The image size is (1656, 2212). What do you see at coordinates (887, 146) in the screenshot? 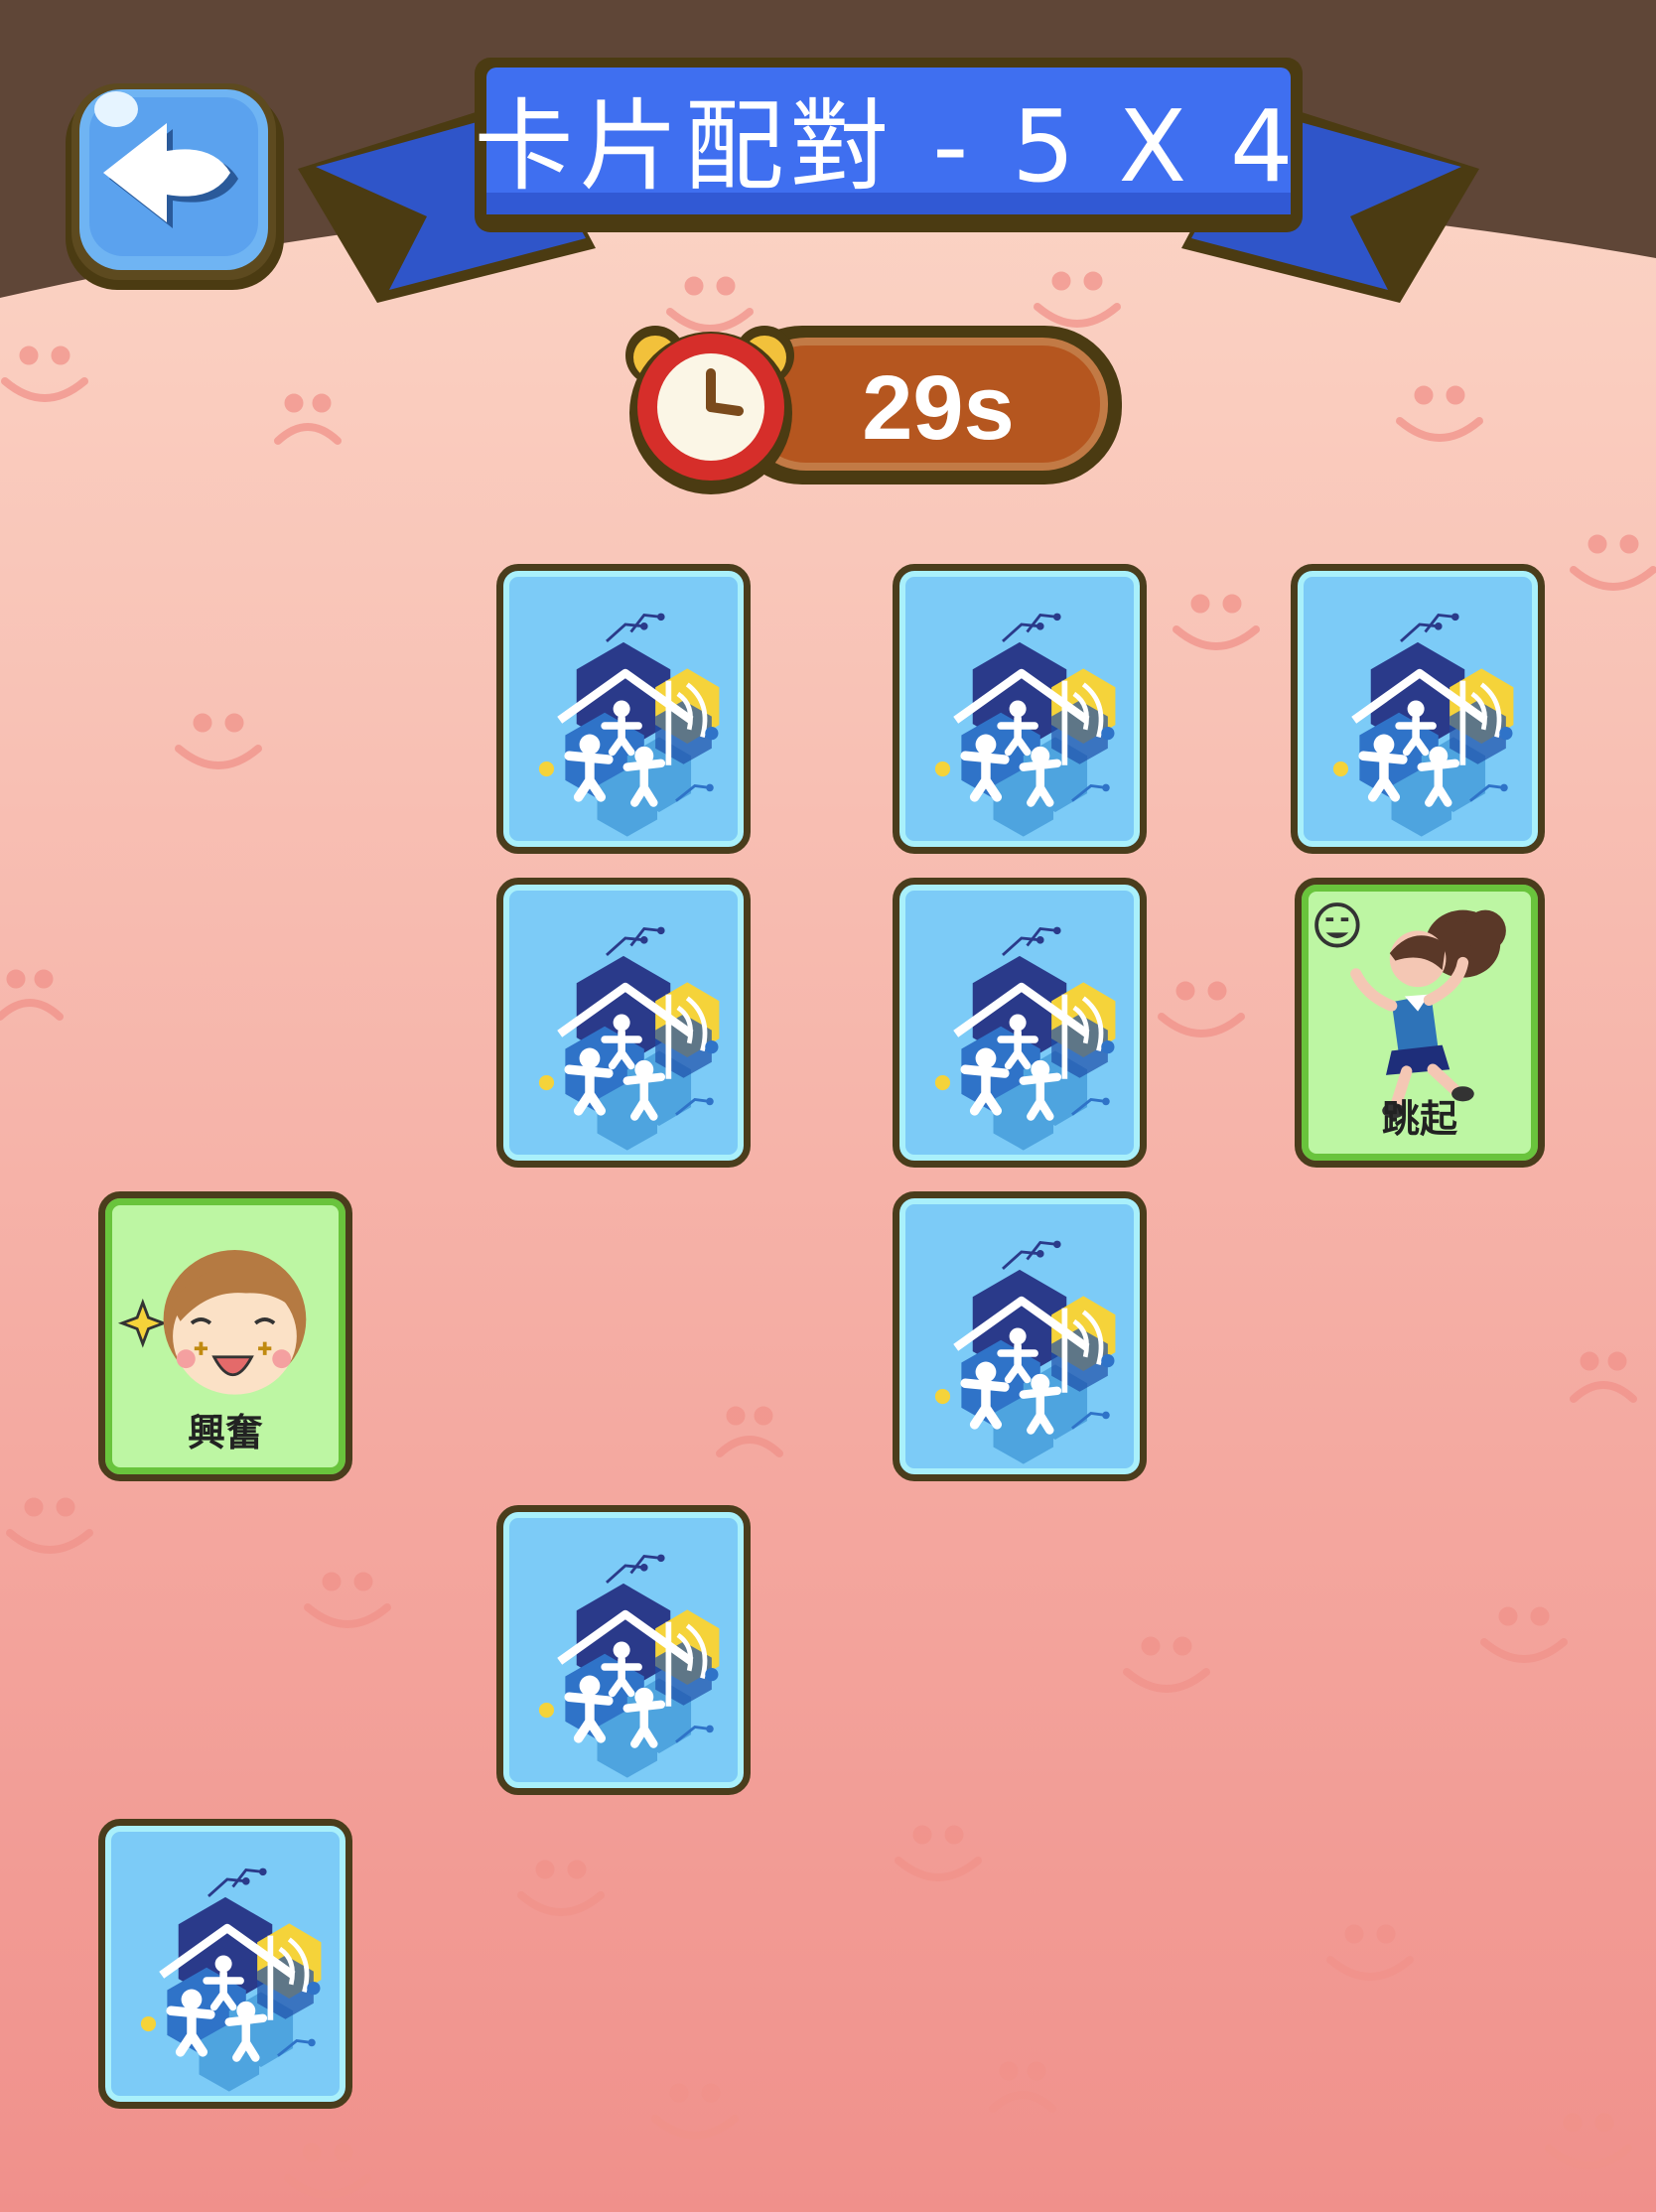
I see `page-title: 卡片配對 - 5 X 4` at bounding box center [887, 146].